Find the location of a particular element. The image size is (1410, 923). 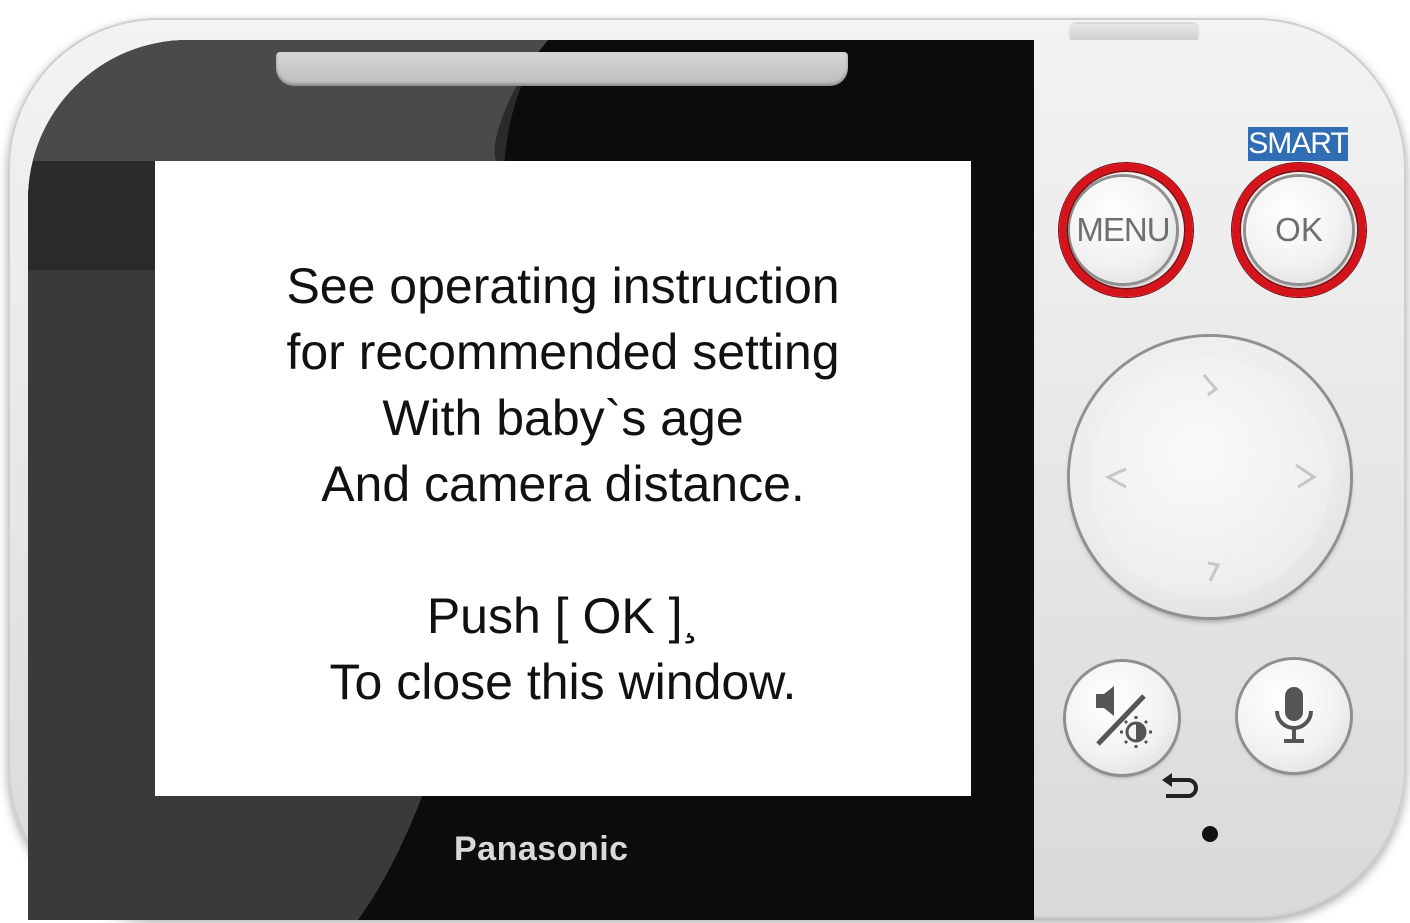

ok-button-label: OK is located at coordinates (1299, 229).